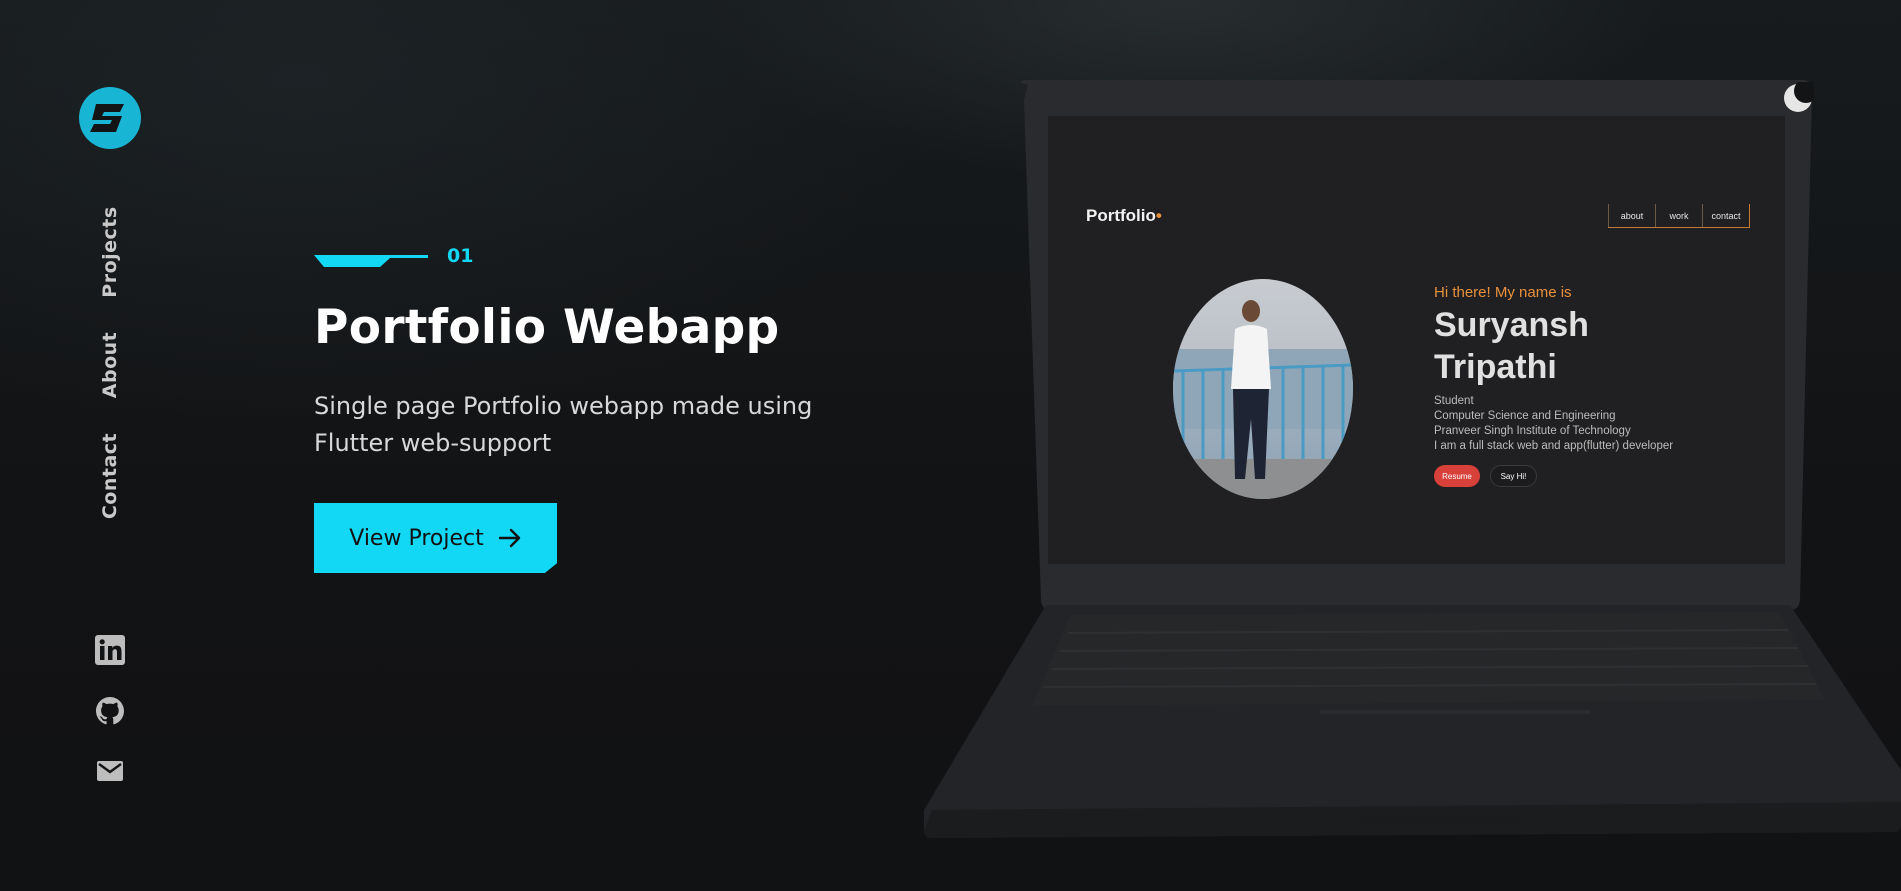  What do you see at coordinates (1263, 389) in the screenshot?
I see `profile-photo` at bounding box center [1263, 389].